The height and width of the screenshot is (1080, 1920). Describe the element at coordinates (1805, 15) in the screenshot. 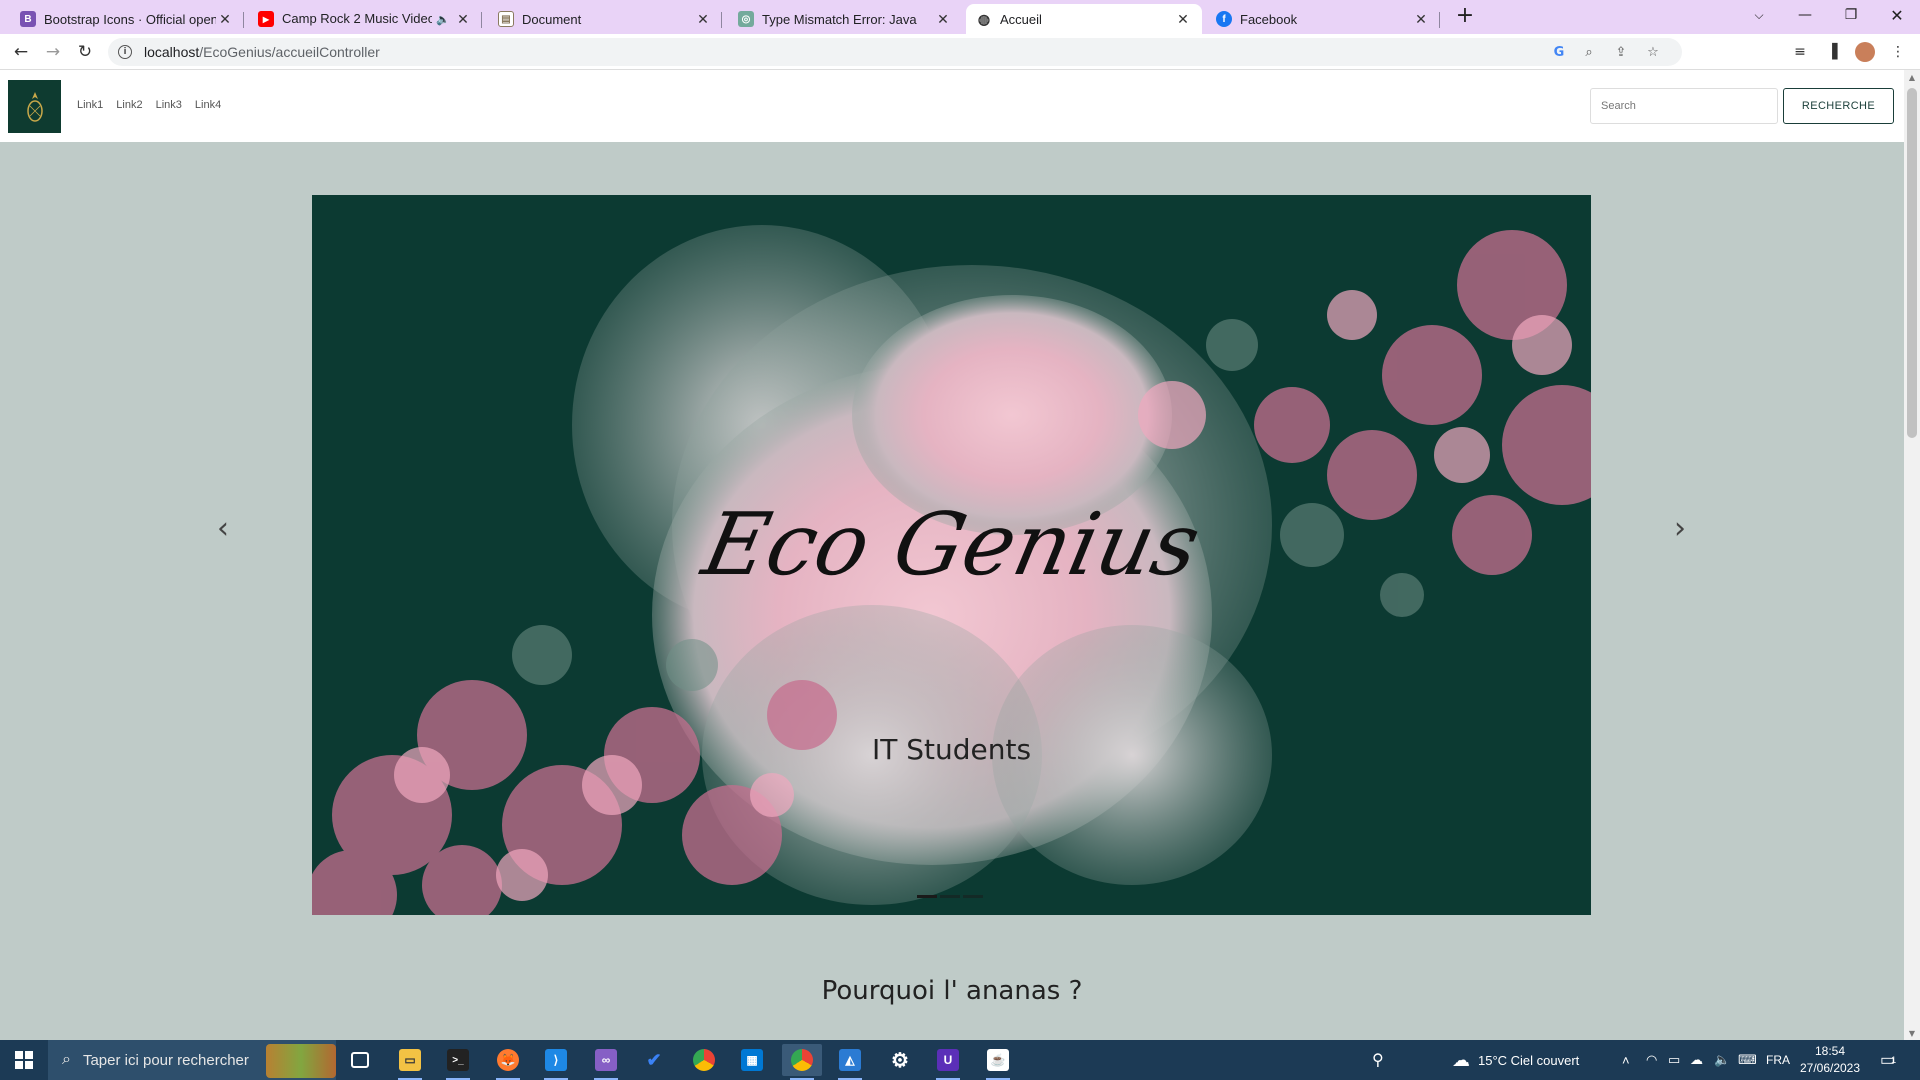

I see `minimize-button: —` at that location.